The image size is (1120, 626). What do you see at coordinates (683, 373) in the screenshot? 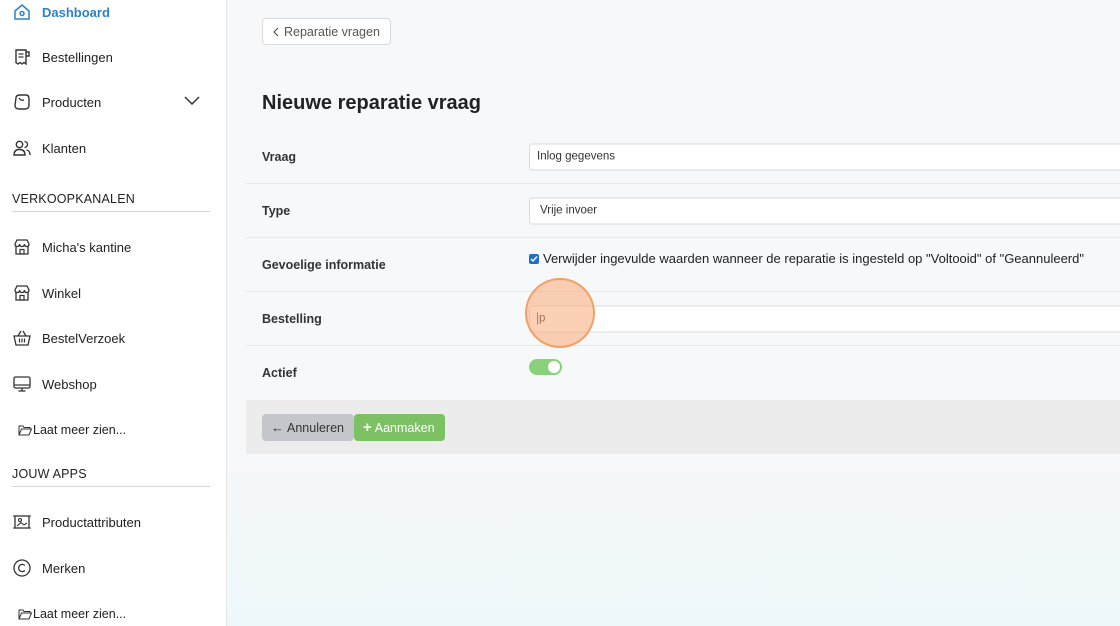
I see `form-row-actief: Actief` at bounding box center [683, 373].